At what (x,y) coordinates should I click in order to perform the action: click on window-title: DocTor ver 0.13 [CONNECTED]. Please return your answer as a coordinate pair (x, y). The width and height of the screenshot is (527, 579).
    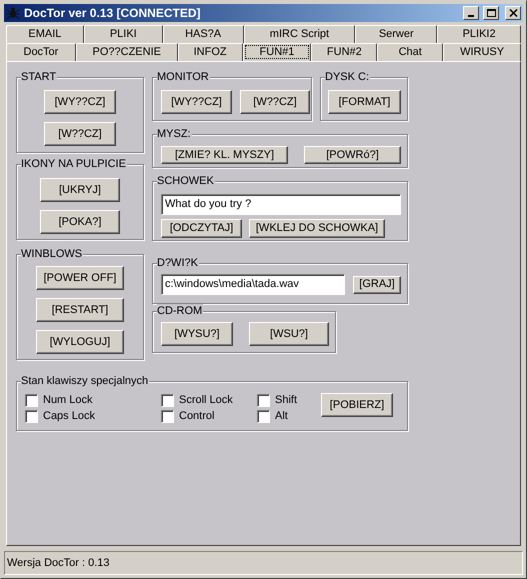
    Looking at the image, I should click on (113, 13).